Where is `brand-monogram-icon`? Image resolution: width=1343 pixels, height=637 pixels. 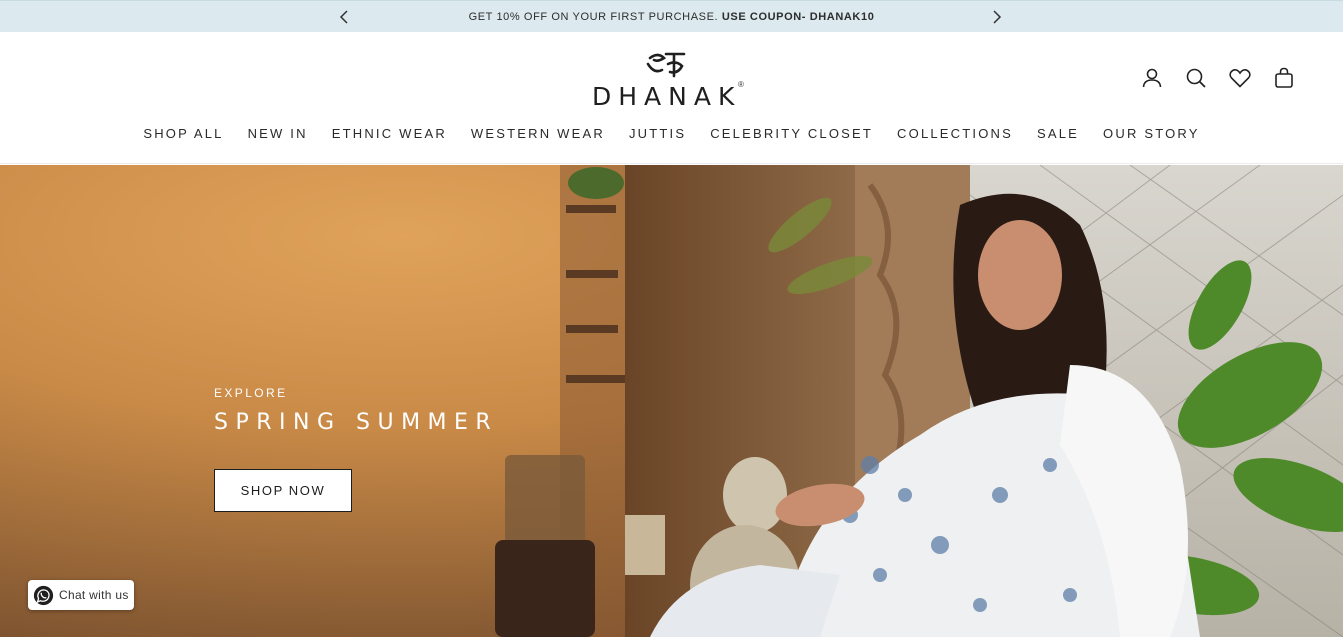 brand-monogram-icon is located at coordinates (666, 65).